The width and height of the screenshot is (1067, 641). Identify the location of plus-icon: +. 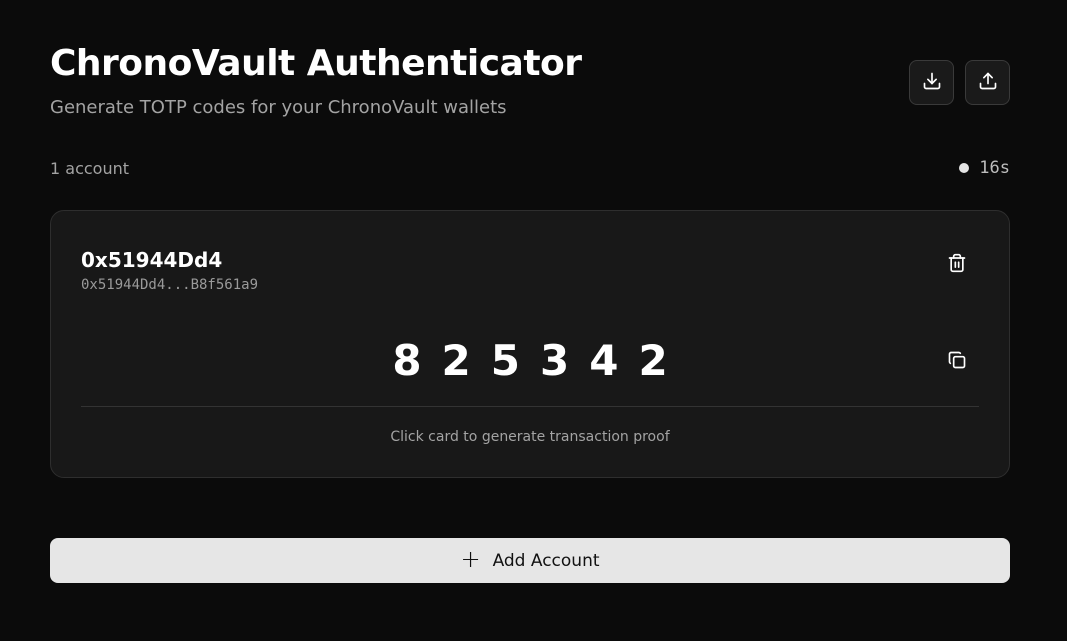
(470, 558).